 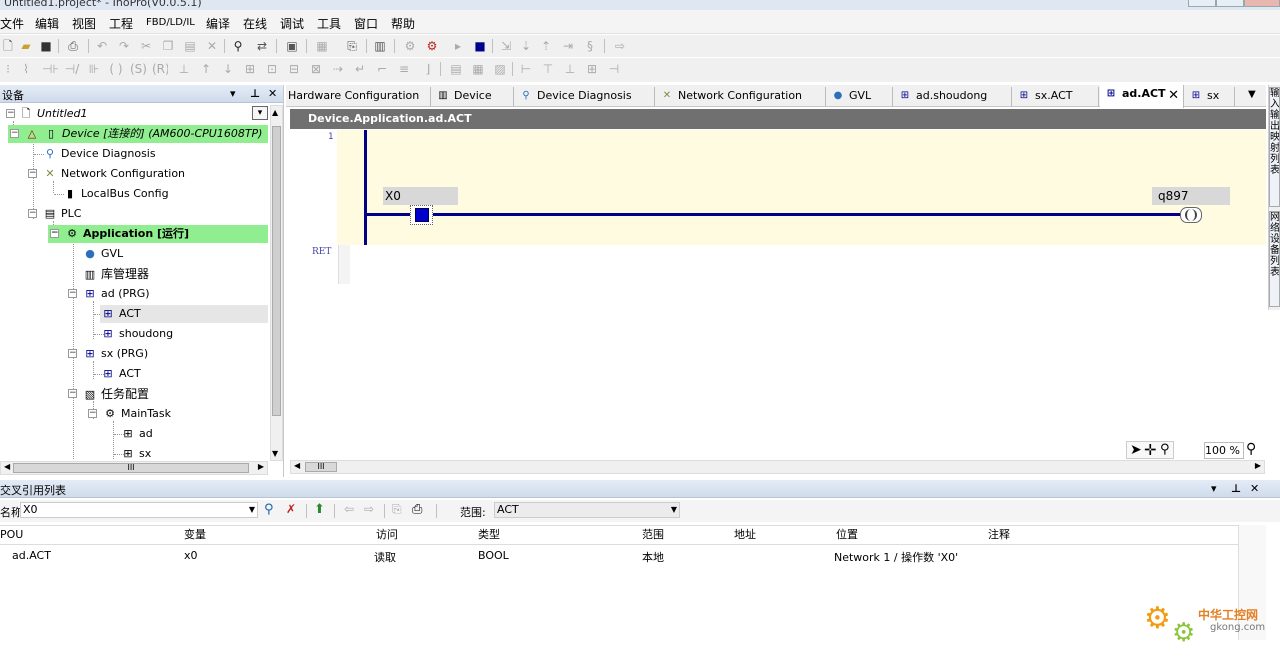 What do you see at coordinates (570, 69) in the screenshot?
I see `branch-close-icon: ⊥` at bounding box center [570, 69].